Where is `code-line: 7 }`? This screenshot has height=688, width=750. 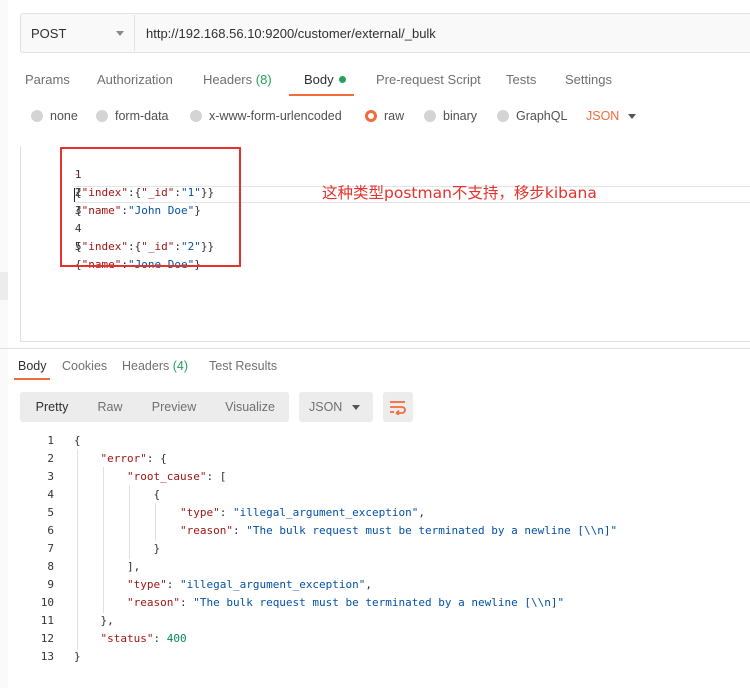
code-line: 7 } is located at coordinates (375, 549).